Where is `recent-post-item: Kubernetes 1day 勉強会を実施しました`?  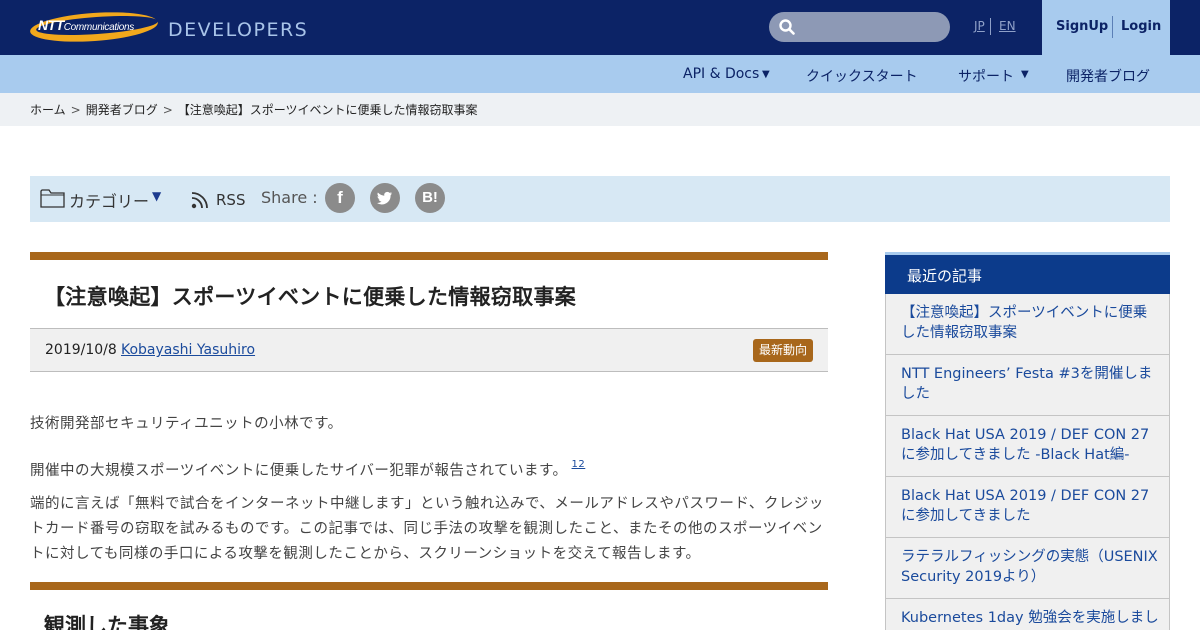
recent-post-item: Kubernetes 1day 勉強会を実施しました is located at coordinates (1027, 614).